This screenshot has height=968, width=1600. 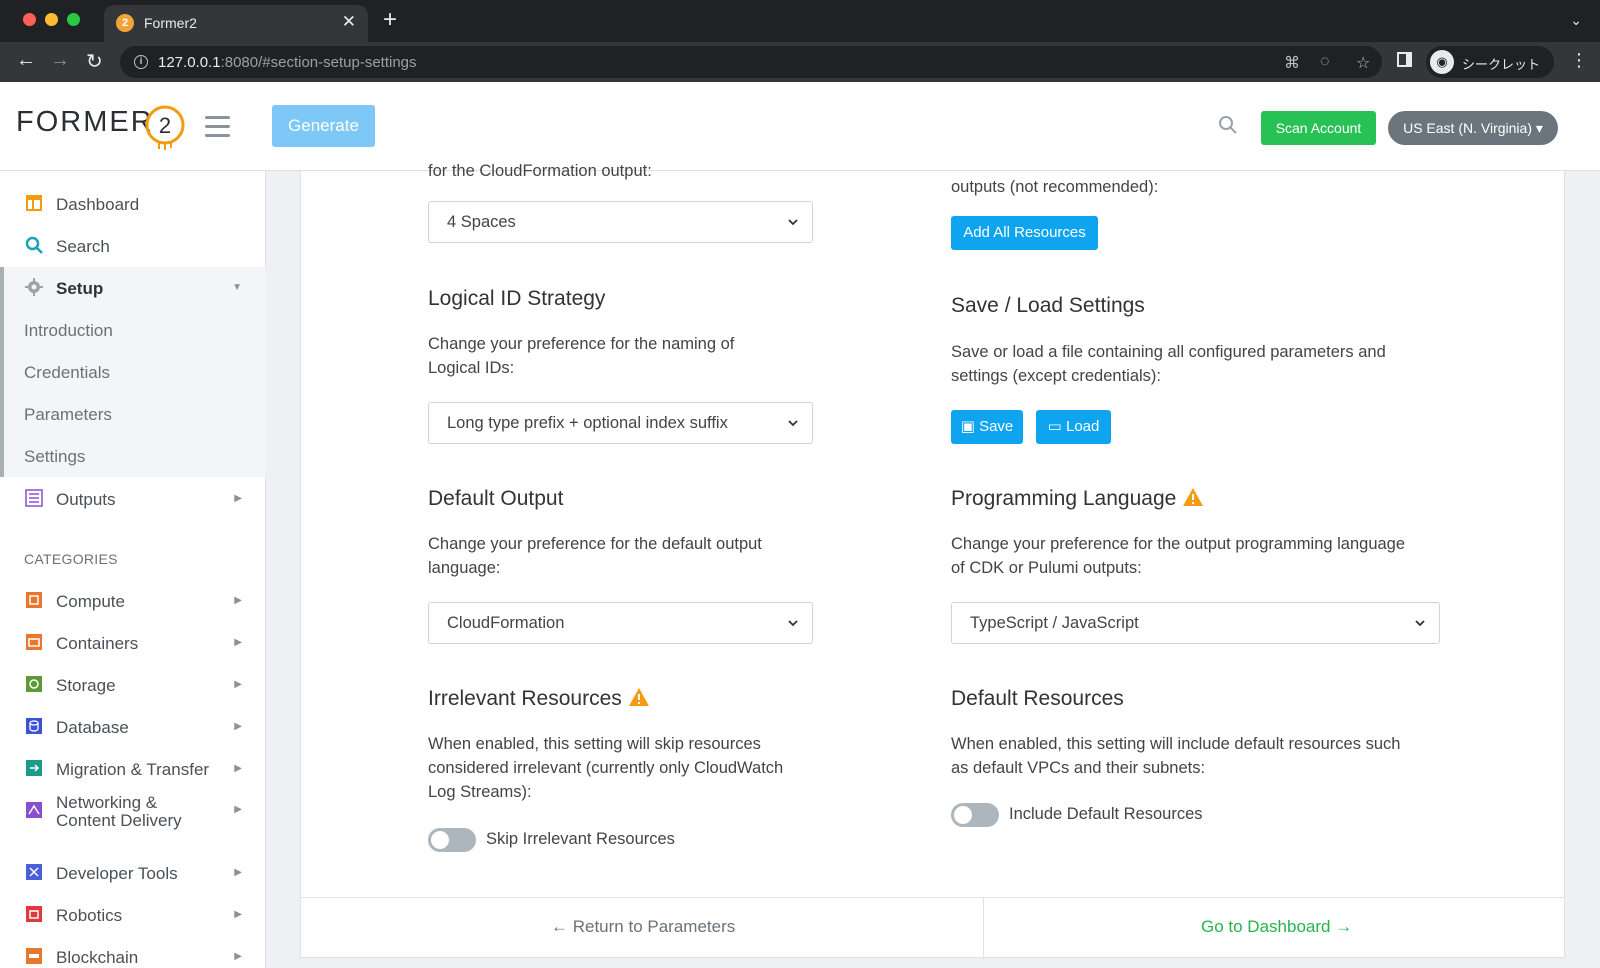 What do you see at coordinates (133, 915) in the screenshot?
I see `sidebar-item-robotics: Robotics ▶` at bounding box center [133, 915].